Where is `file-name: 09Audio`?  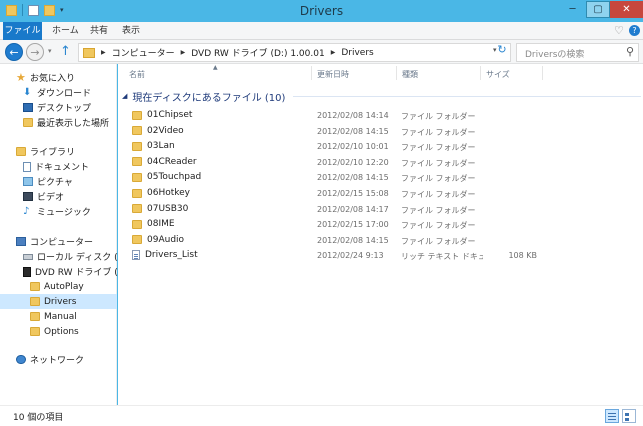 file-name: 09Audio is located at coordinates (166, 239).